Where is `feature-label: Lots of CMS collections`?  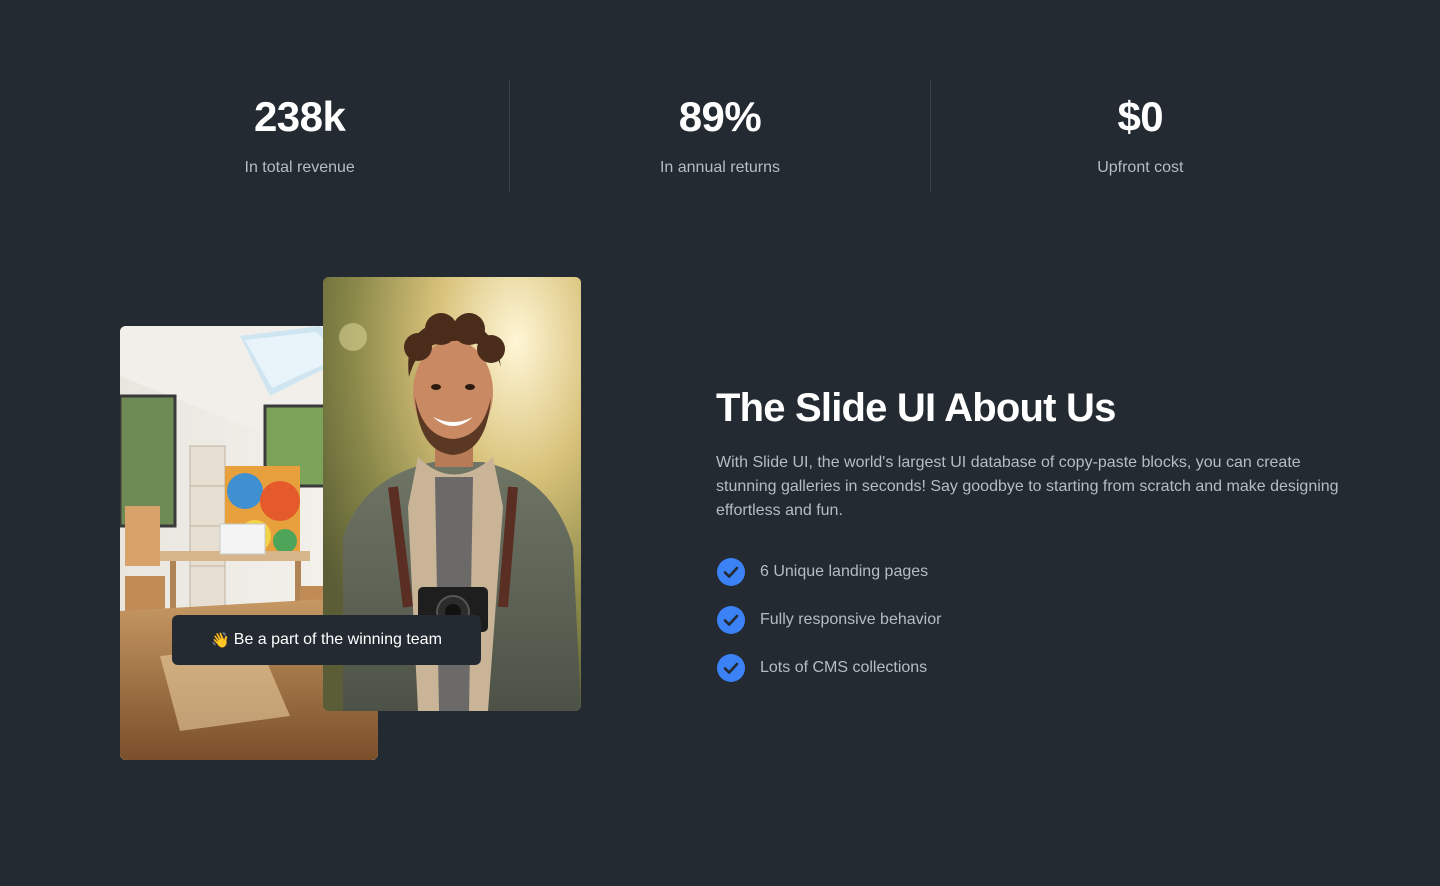 feature-label: Lots of CMS collections is located at coordinates (844, 667).